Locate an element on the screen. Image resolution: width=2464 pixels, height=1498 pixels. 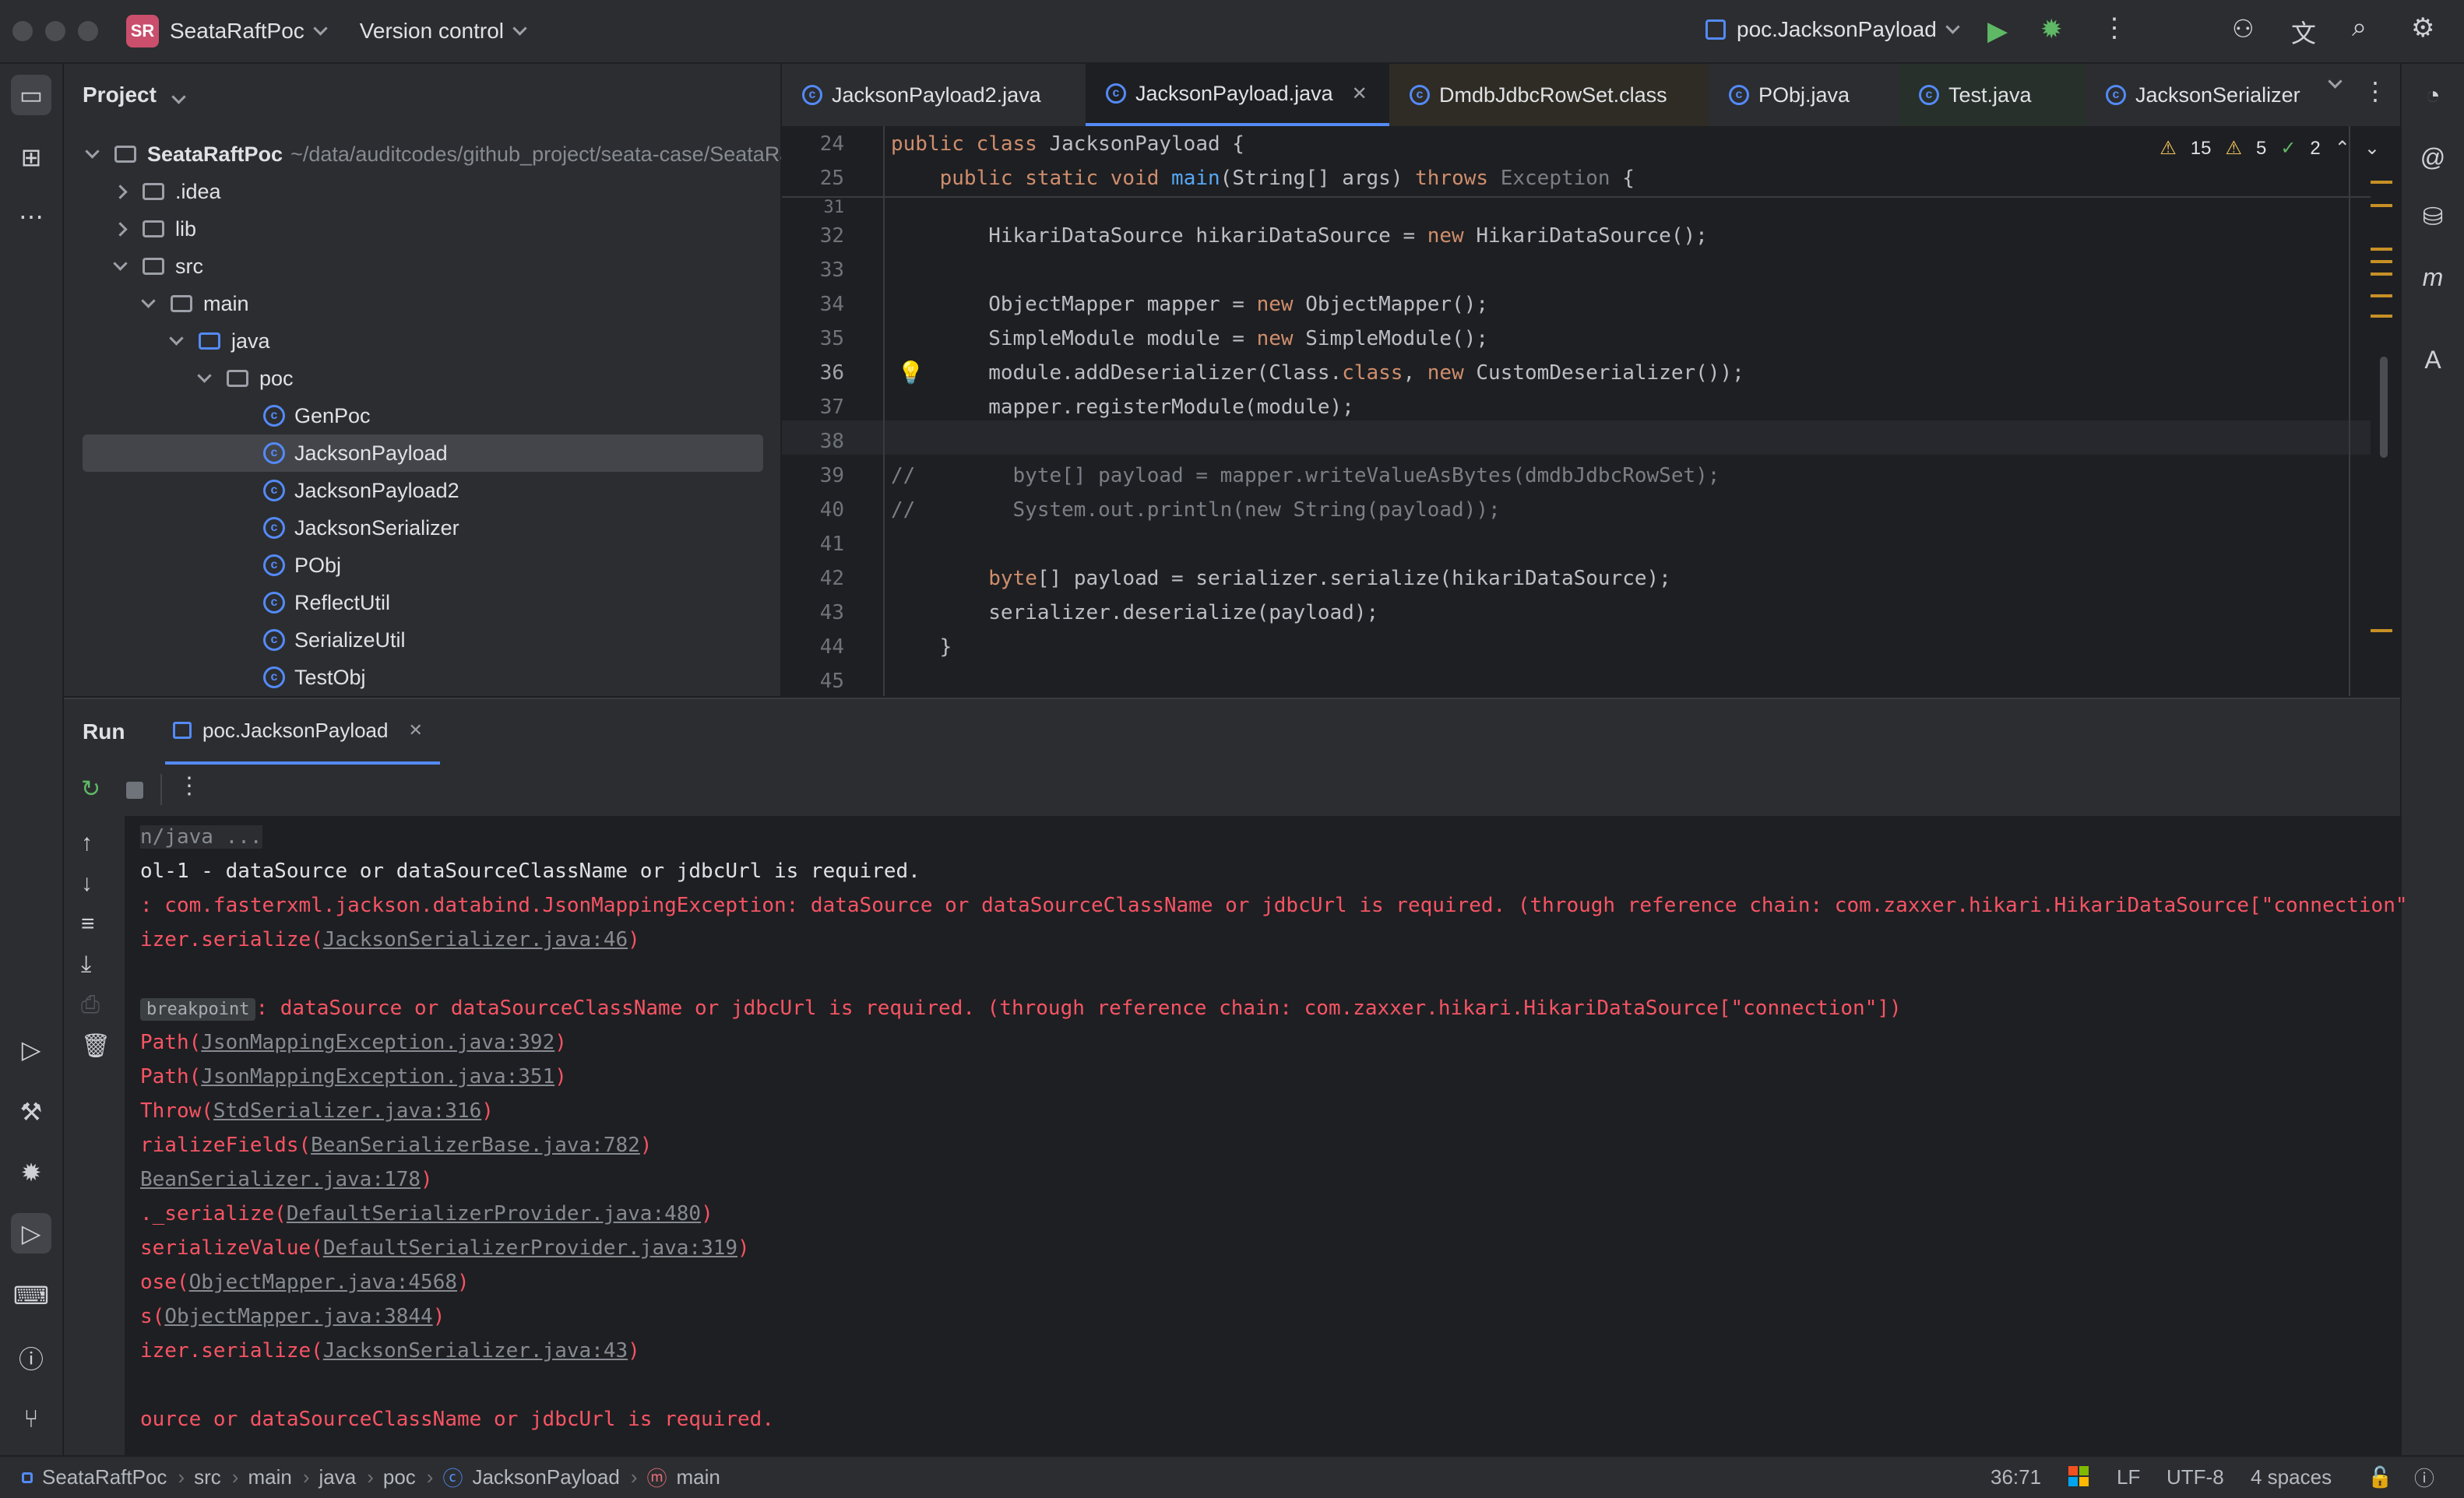
soft-wrap-icon: ≡ is located at coordinates (88, 924).